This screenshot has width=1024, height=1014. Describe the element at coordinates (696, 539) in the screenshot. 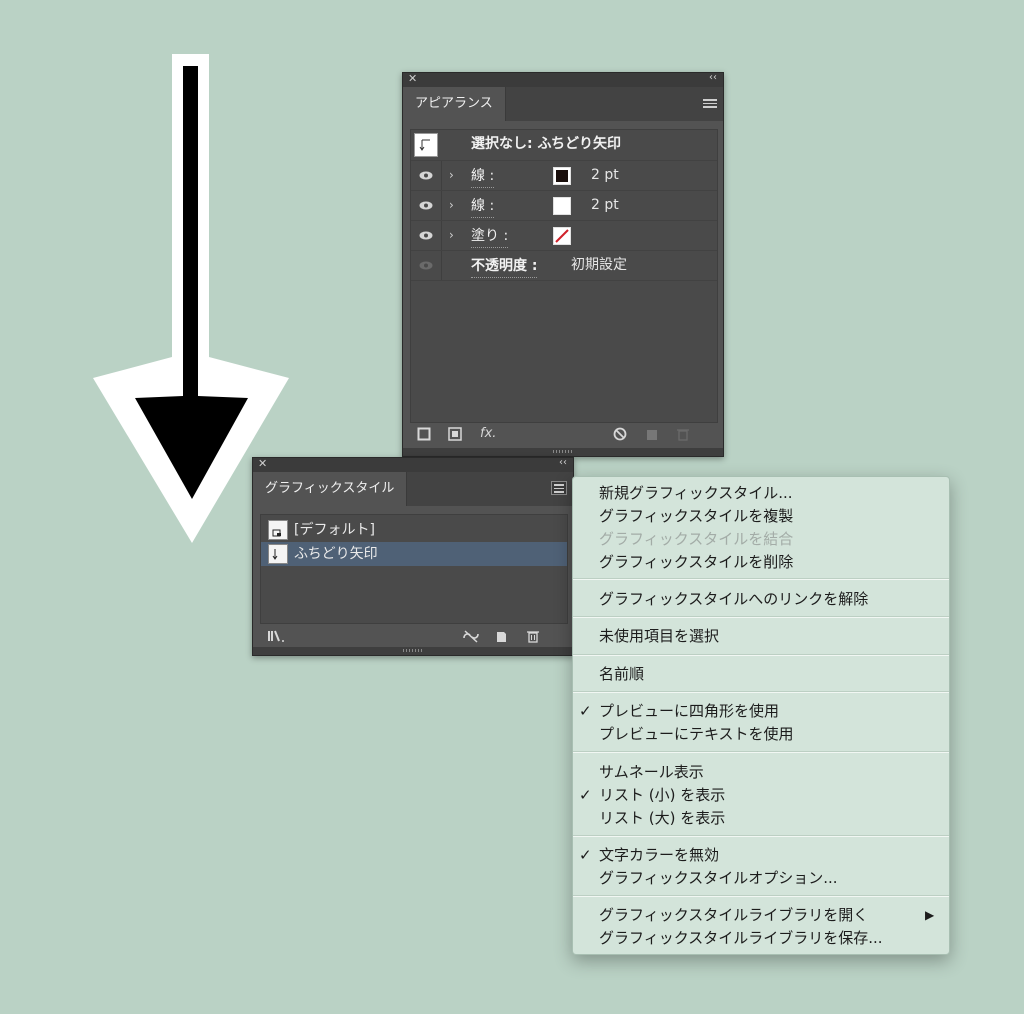

I see `menu-item-merge-graphic-styles: グラフィックスタイルを結合` at that location.